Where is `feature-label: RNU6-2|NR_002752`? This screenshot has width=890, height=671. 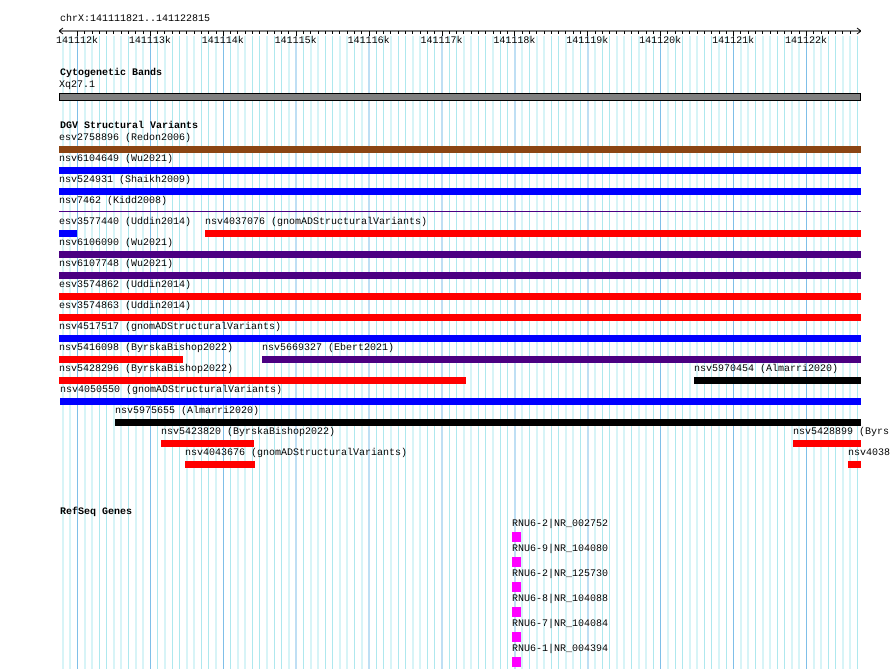
feature-label: RNU6-2|NR_002752 is located at coordinates (560, 525).